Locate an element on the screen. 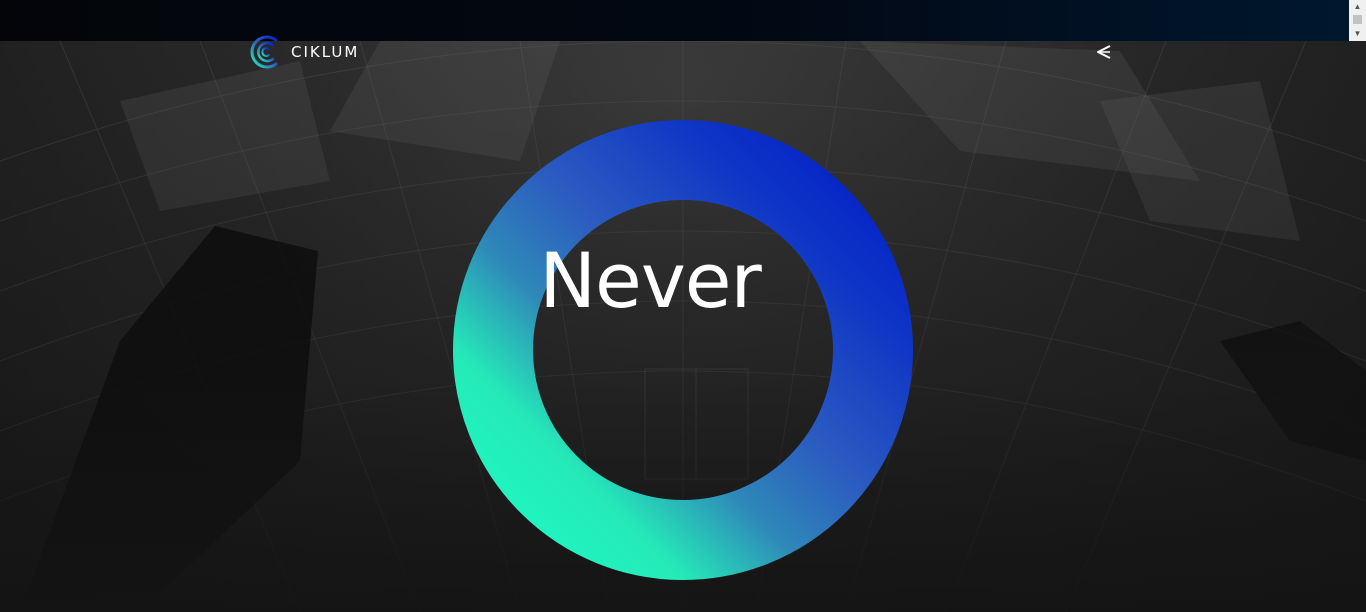  scroll-down-arrow-icon: ▼ is located at coordinates (1357, 34).